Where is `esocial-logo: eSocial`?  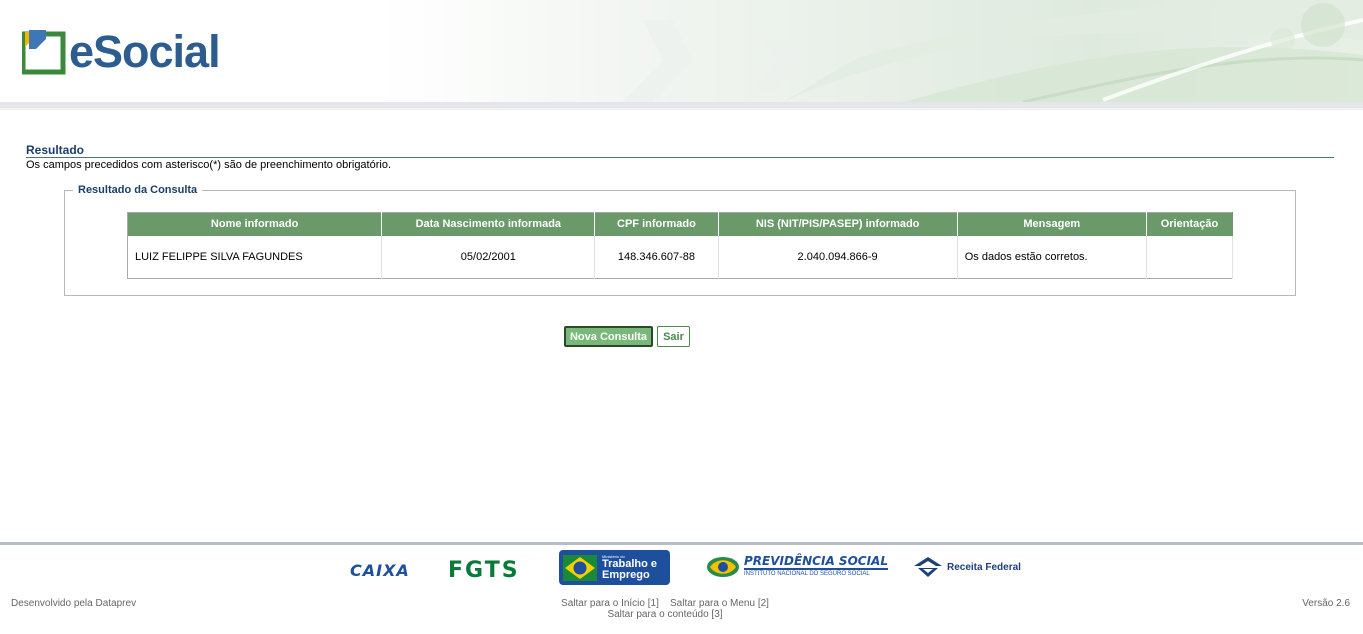
esocial-logo: eSocial is located at coordinates (121, 52).